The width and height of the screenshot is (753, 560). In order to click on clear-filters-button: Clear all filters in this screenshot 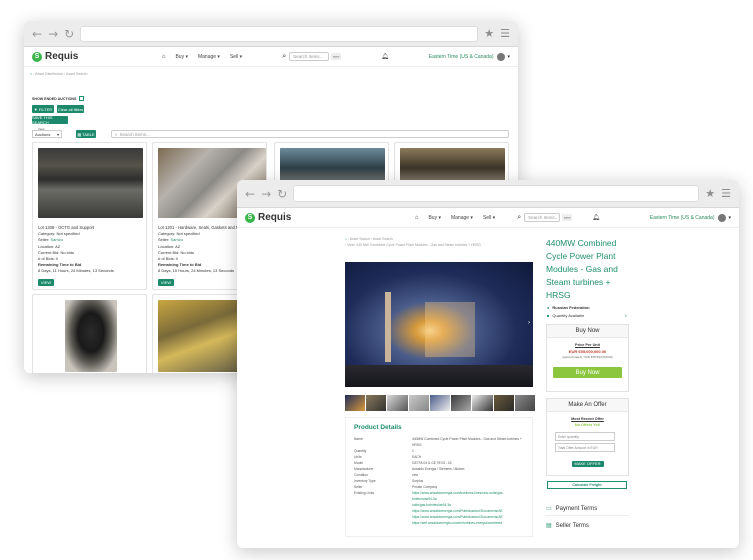, I will do `click(70, 109)`.